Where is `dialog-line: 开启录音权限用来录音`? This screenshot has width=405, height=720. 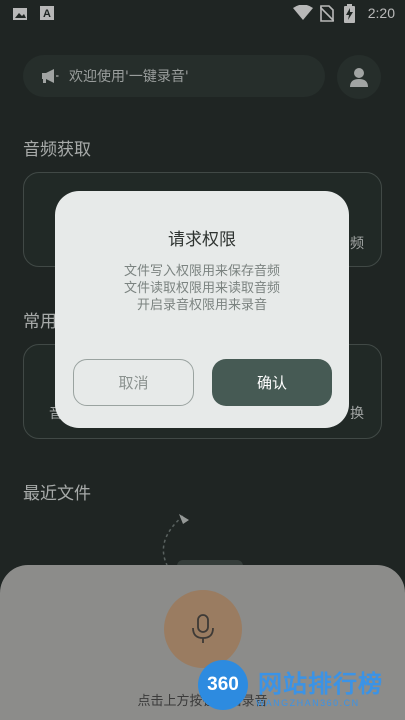 dialog-line: 开启录音权限用来录音 is located at coordinates (201, 305).